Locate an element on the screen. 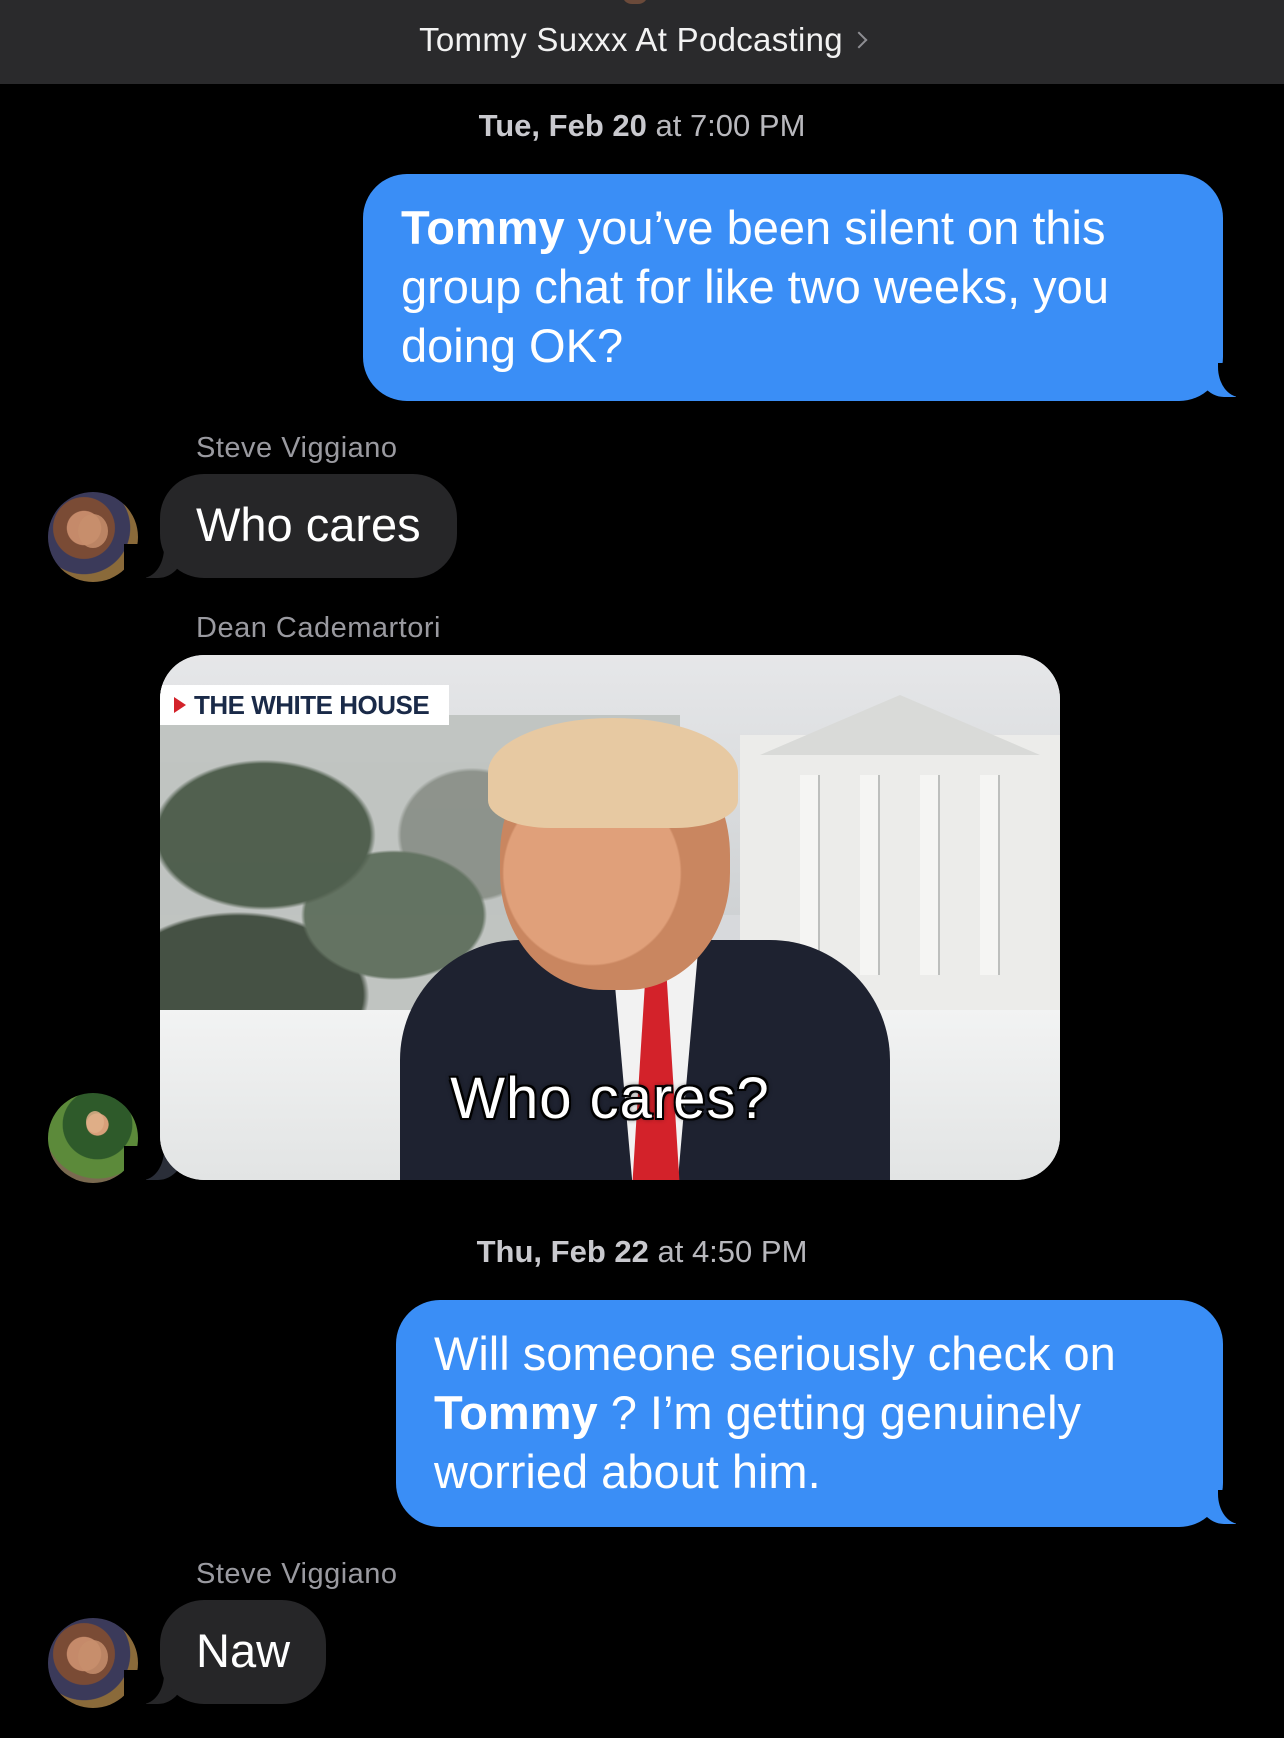  timestamp-day: Thu, Feb 22 is located at coordinates (562, 1251).